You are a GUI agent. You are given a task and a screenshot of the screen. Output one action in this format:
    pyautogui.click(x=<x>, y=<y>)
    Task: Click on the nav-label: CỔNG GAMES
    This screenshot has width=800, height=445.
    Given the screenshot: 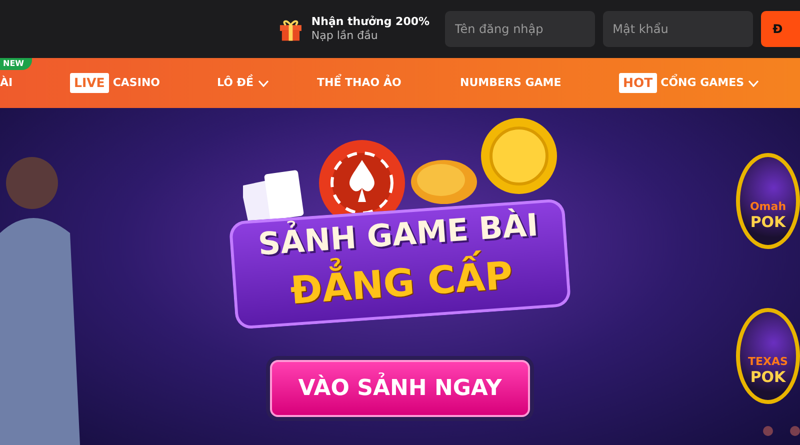 What is the action you would take?
    pyautogui.click(x=702, y=82)
    